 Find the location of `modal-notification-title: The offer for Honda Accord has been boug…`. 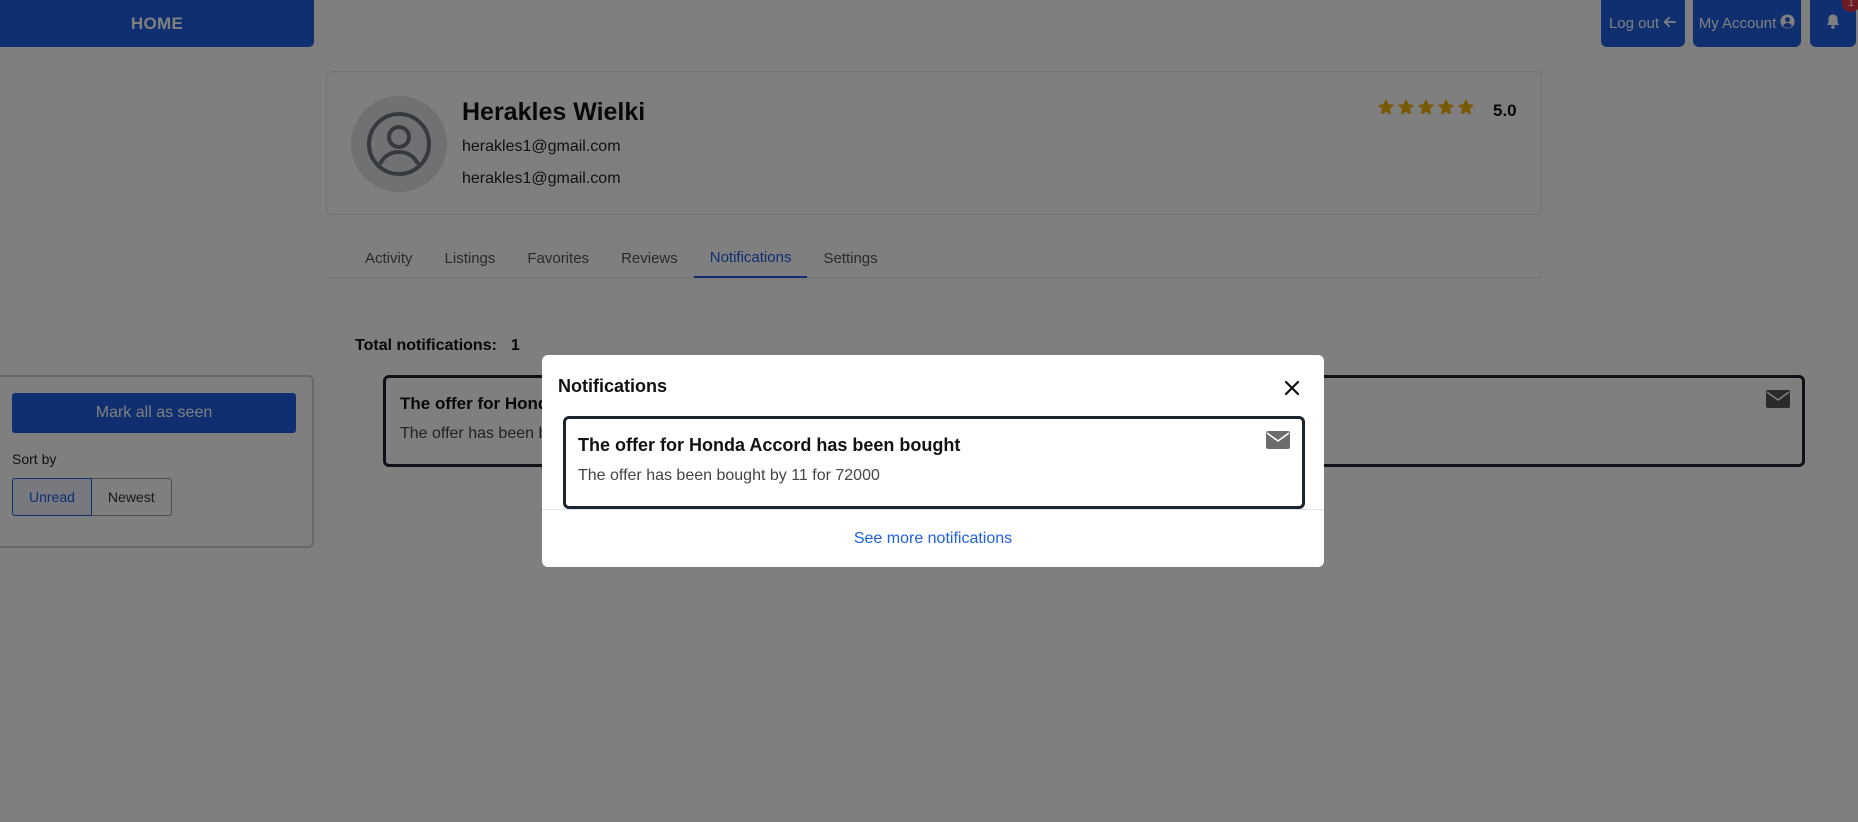

modal-notification-title: The offer for Honda Accord has been boug… is located at coordinates (769, 445).